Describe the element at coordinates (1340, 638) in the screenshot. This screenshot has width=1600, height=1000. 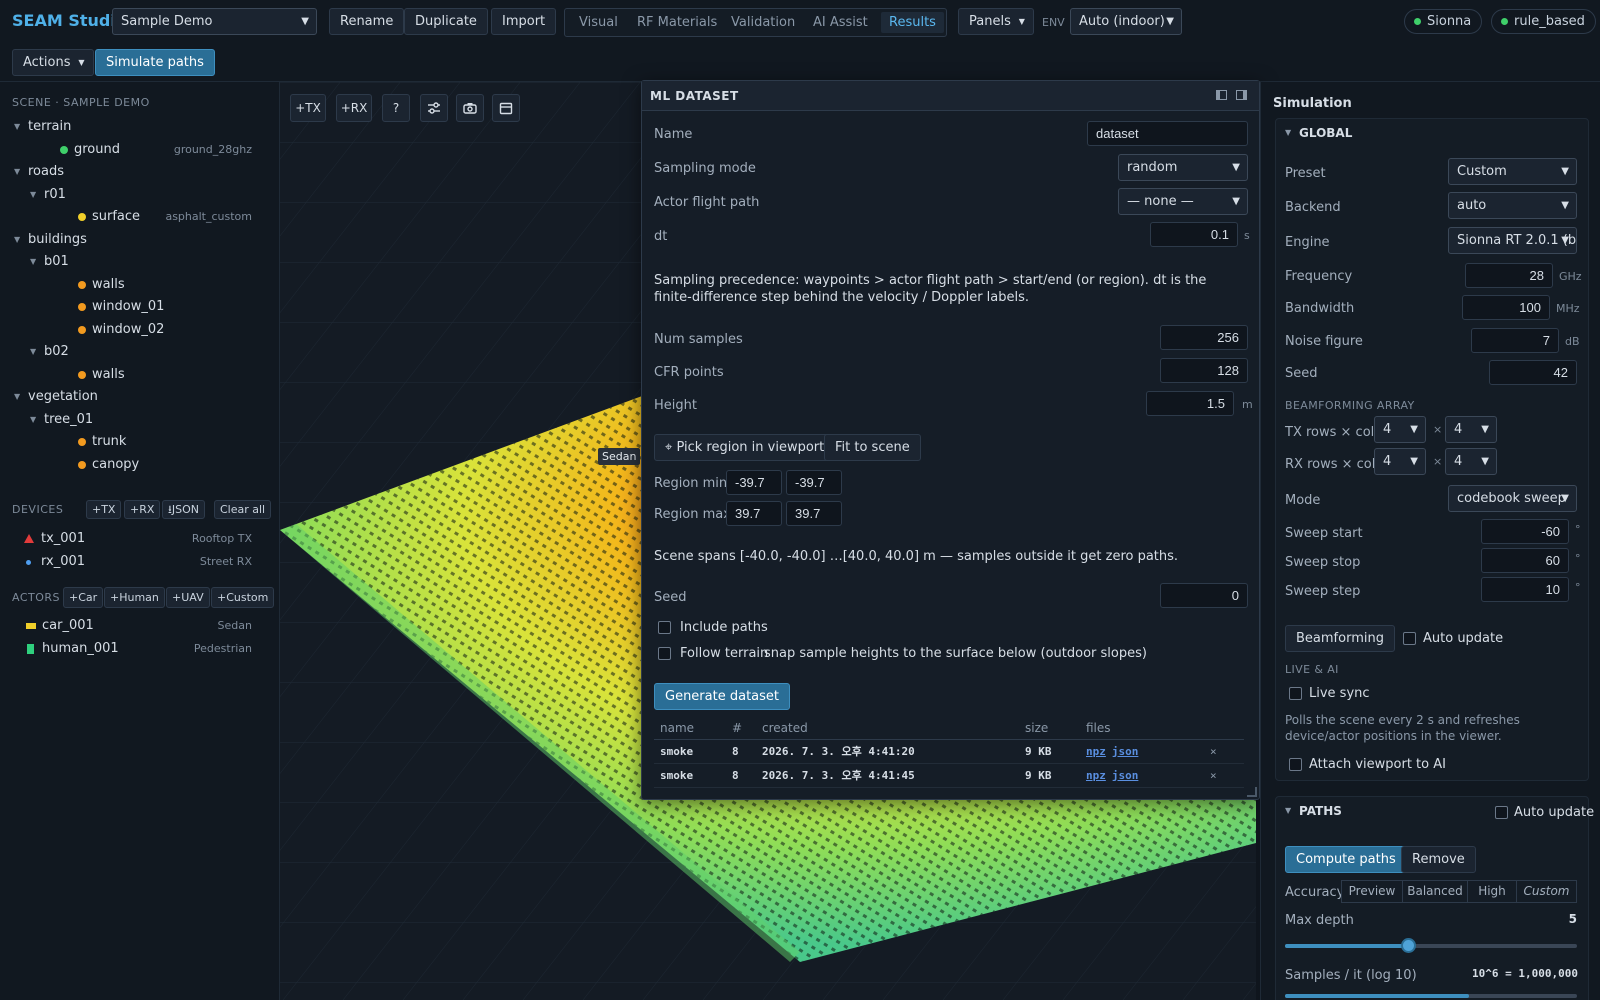
I see `beamforming-button: Beamforming` at that location.